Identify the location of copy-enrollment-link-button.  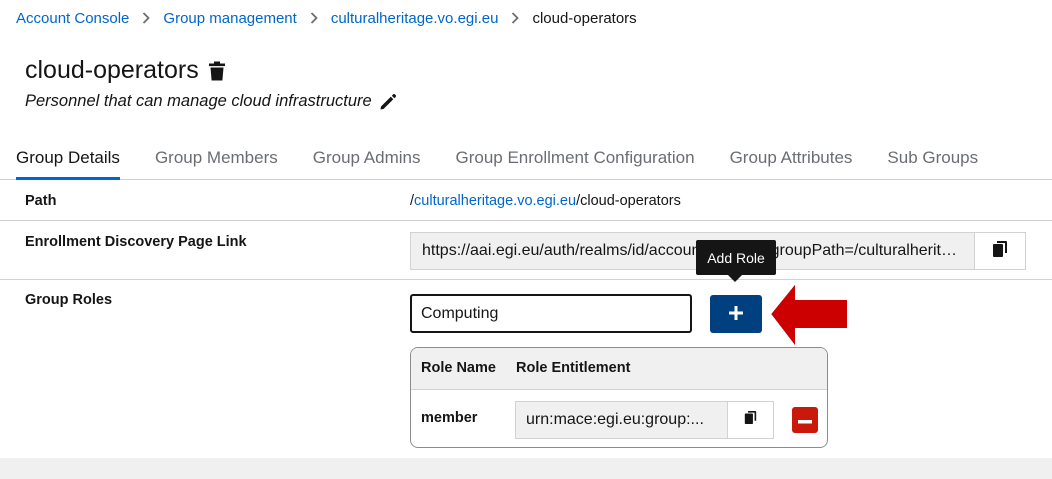
(999, 251).